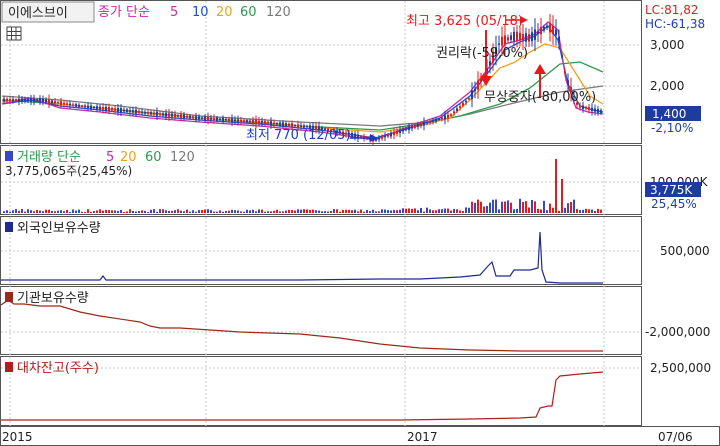  What do you see at coordinates (321, 320) in the screenshot?
I see `institution-panel` at bounding box center [321, 320].